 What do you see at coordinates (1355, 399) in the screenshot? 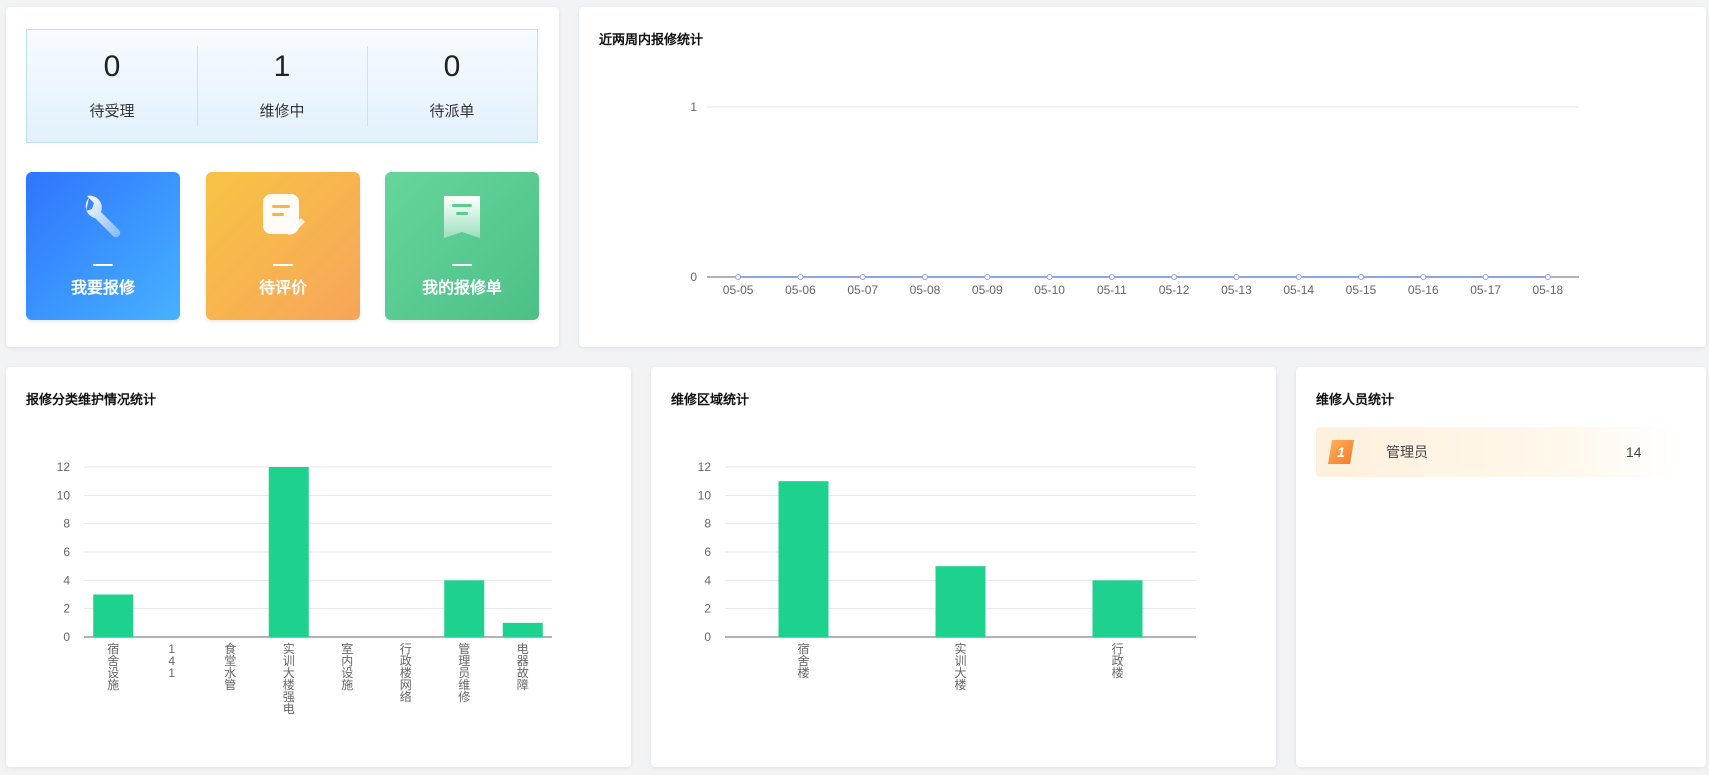
I see `card-title: 维修人员统计` at bounding box center [1355, 399].